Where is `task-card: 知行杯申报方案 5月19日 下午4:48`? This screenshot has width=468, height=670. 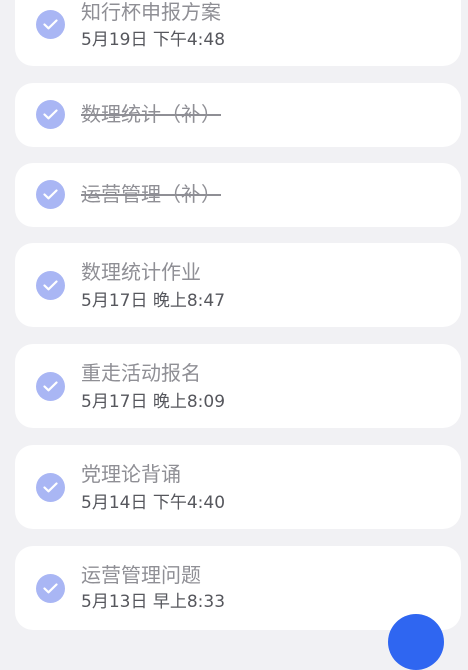
task-card: 知行杯申报方案 5月19日 下午4:48 is located at coordinates (238, 33).